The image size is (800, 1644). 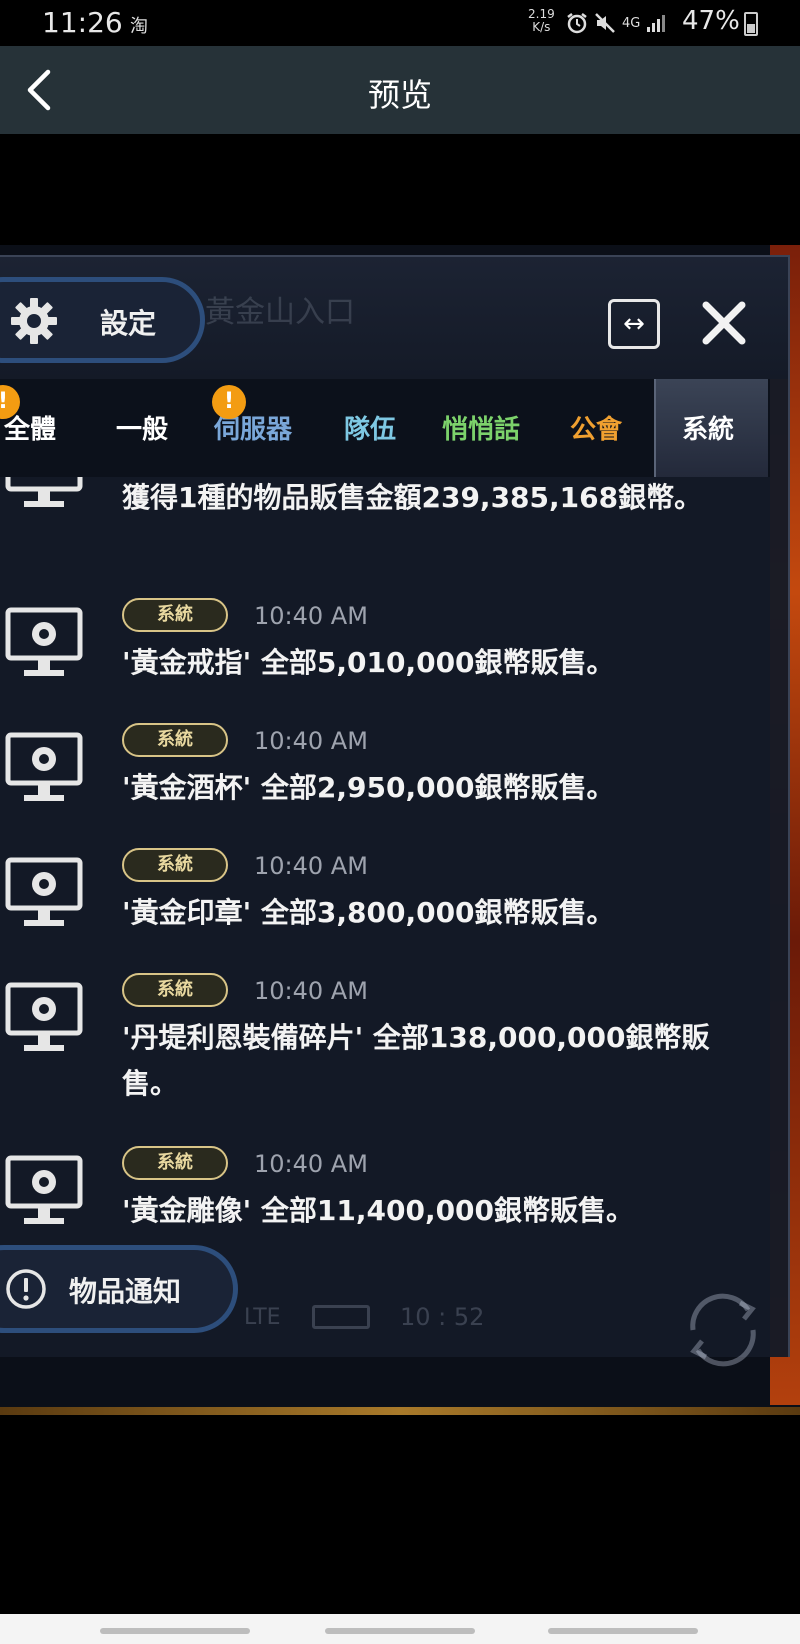 I want to click on net-speed-unit: K/s, so click(x=541, y=27).